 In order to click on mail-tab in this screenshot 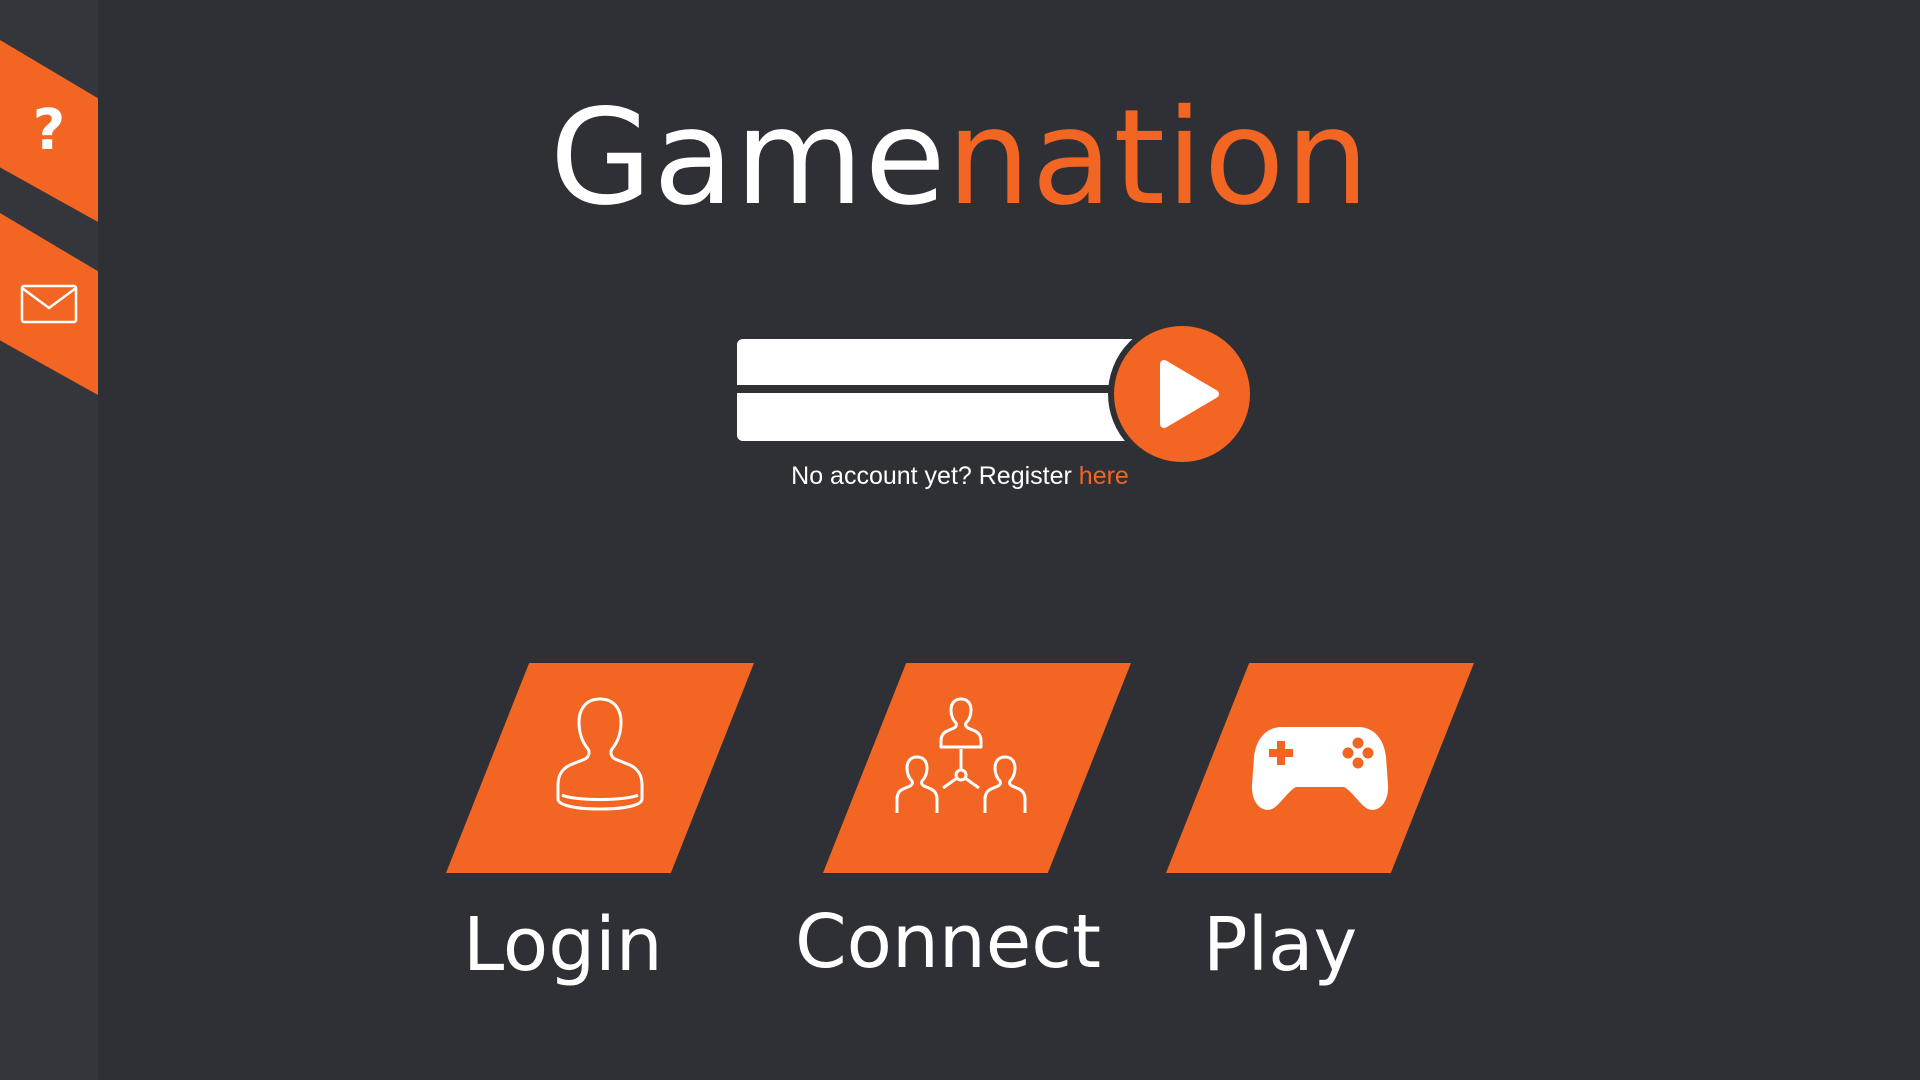, I will do `click(49, 304)`.